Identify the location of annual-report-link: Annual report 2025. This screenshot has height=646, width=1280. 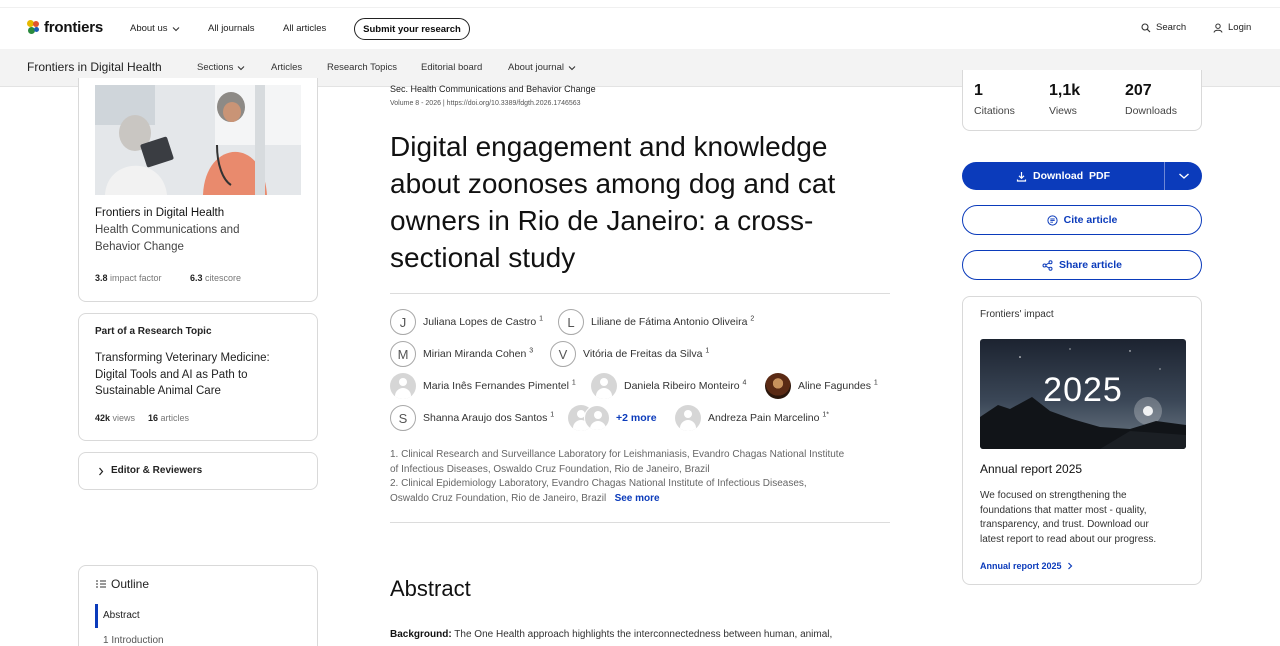
(1026, 566).